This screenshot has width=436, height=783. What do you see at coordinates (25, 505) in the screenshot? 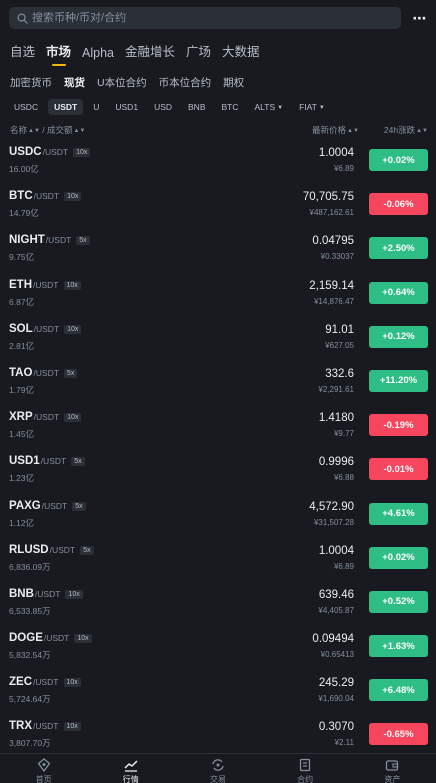
I see `base-asset: PAXG` at bounding box center [25, 505].